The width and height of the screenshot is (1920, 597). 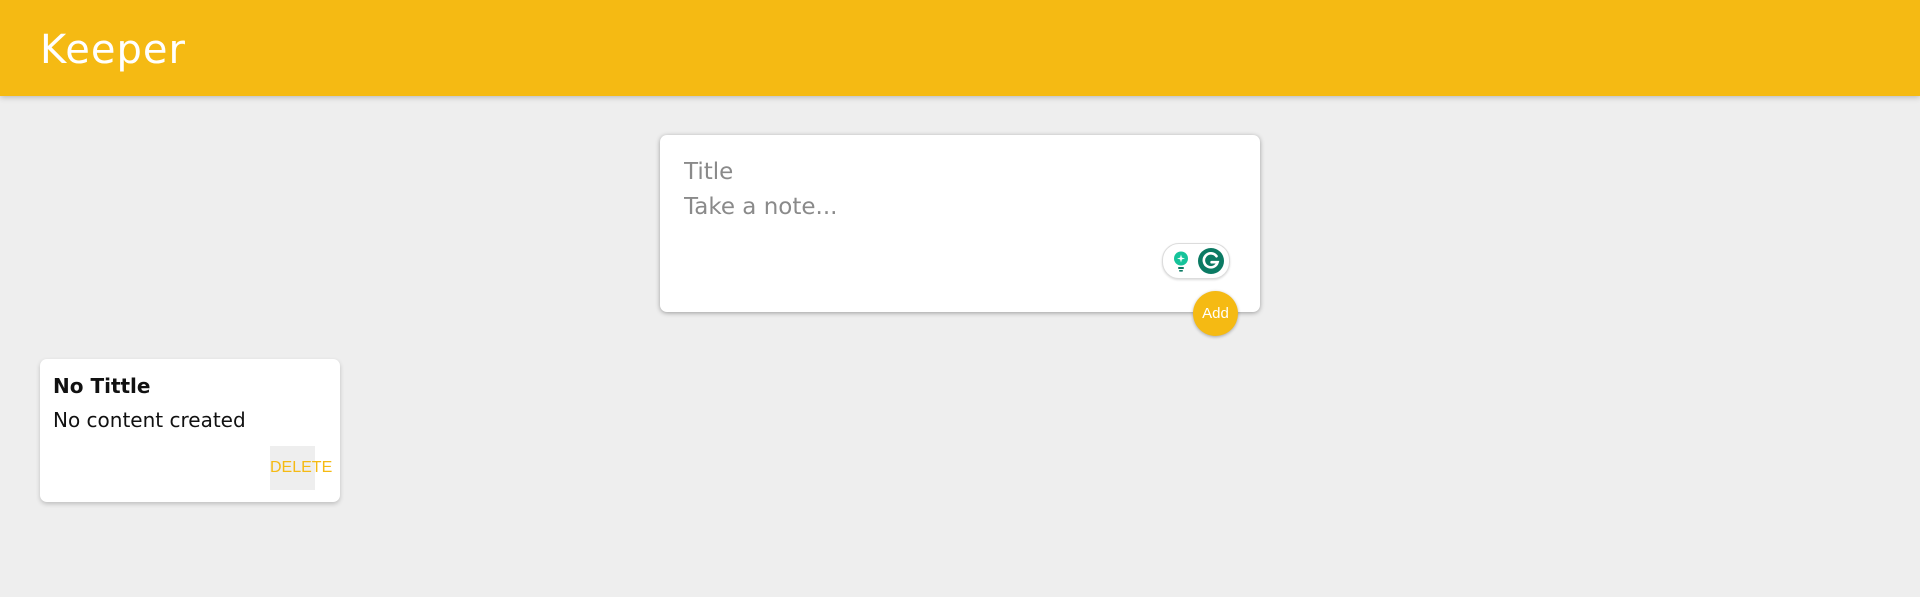 What do you see at coordinates (113, 50) in the screenshot?
I see `app-title: Keeper` at bounding box center [113, 50].